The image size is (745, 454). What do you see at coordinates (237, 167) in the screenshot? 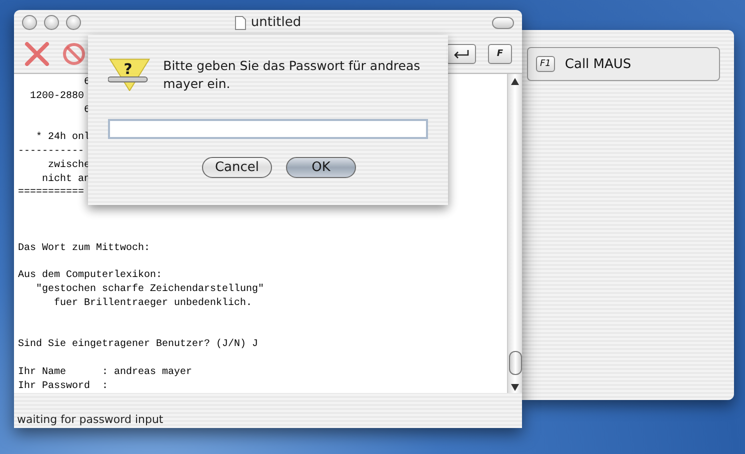
I see `dialog-button: Cancel` at bounding box center [237, 167].